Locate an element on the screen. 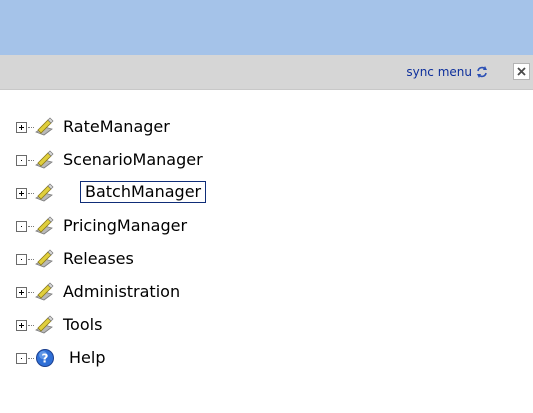 This screenshot has height=413, width=533. close-x-icon is located at coordinates (521, 71).